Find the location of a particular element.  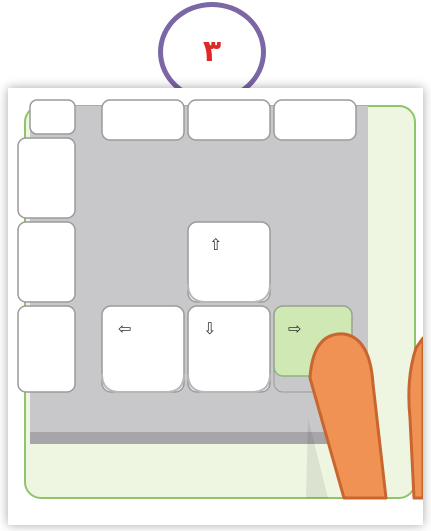

up-arrow-icon: ⇧ is located at coordinates (215, 244).